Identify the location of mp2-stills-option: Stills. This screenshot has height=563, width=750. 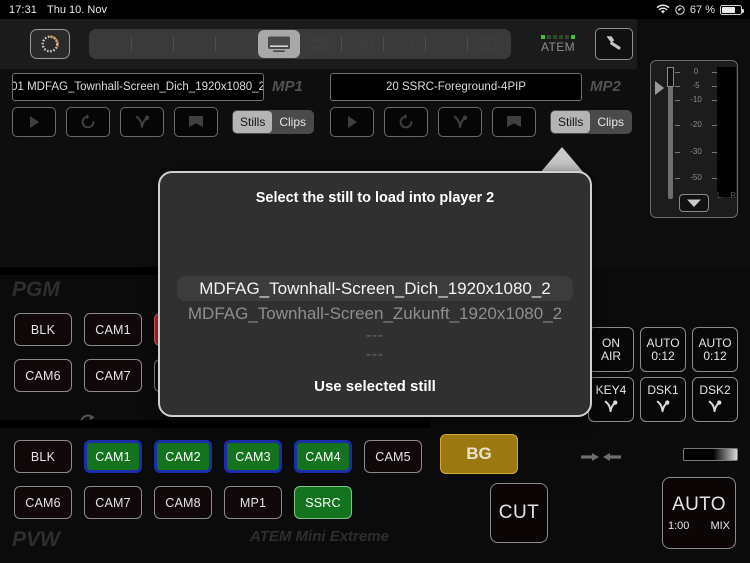
(571, 122).